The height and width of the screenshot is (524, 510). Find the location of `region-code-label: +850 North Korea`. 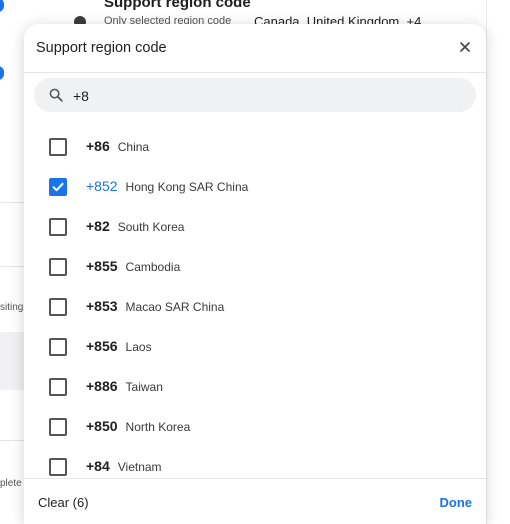

region-code-label: +850 North Korea is located at coordinates (138, 426).